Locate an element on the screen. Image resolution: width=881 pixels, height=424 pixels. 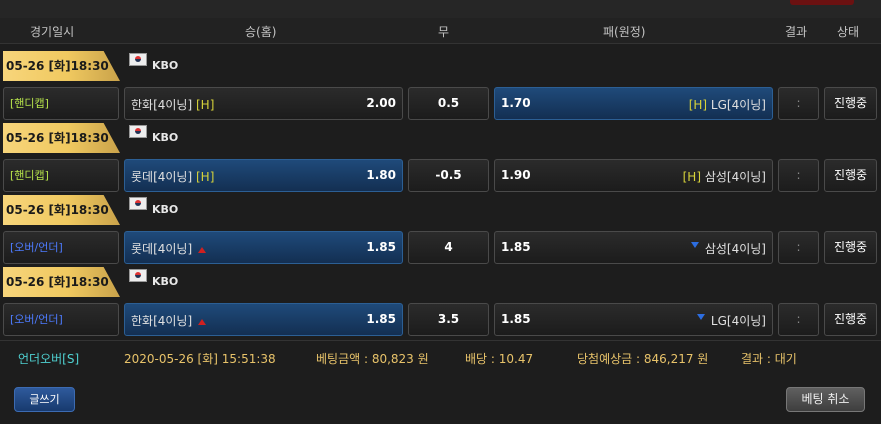
home-team-label: 롯데[4이닝] is located at coordinates (169, 248).